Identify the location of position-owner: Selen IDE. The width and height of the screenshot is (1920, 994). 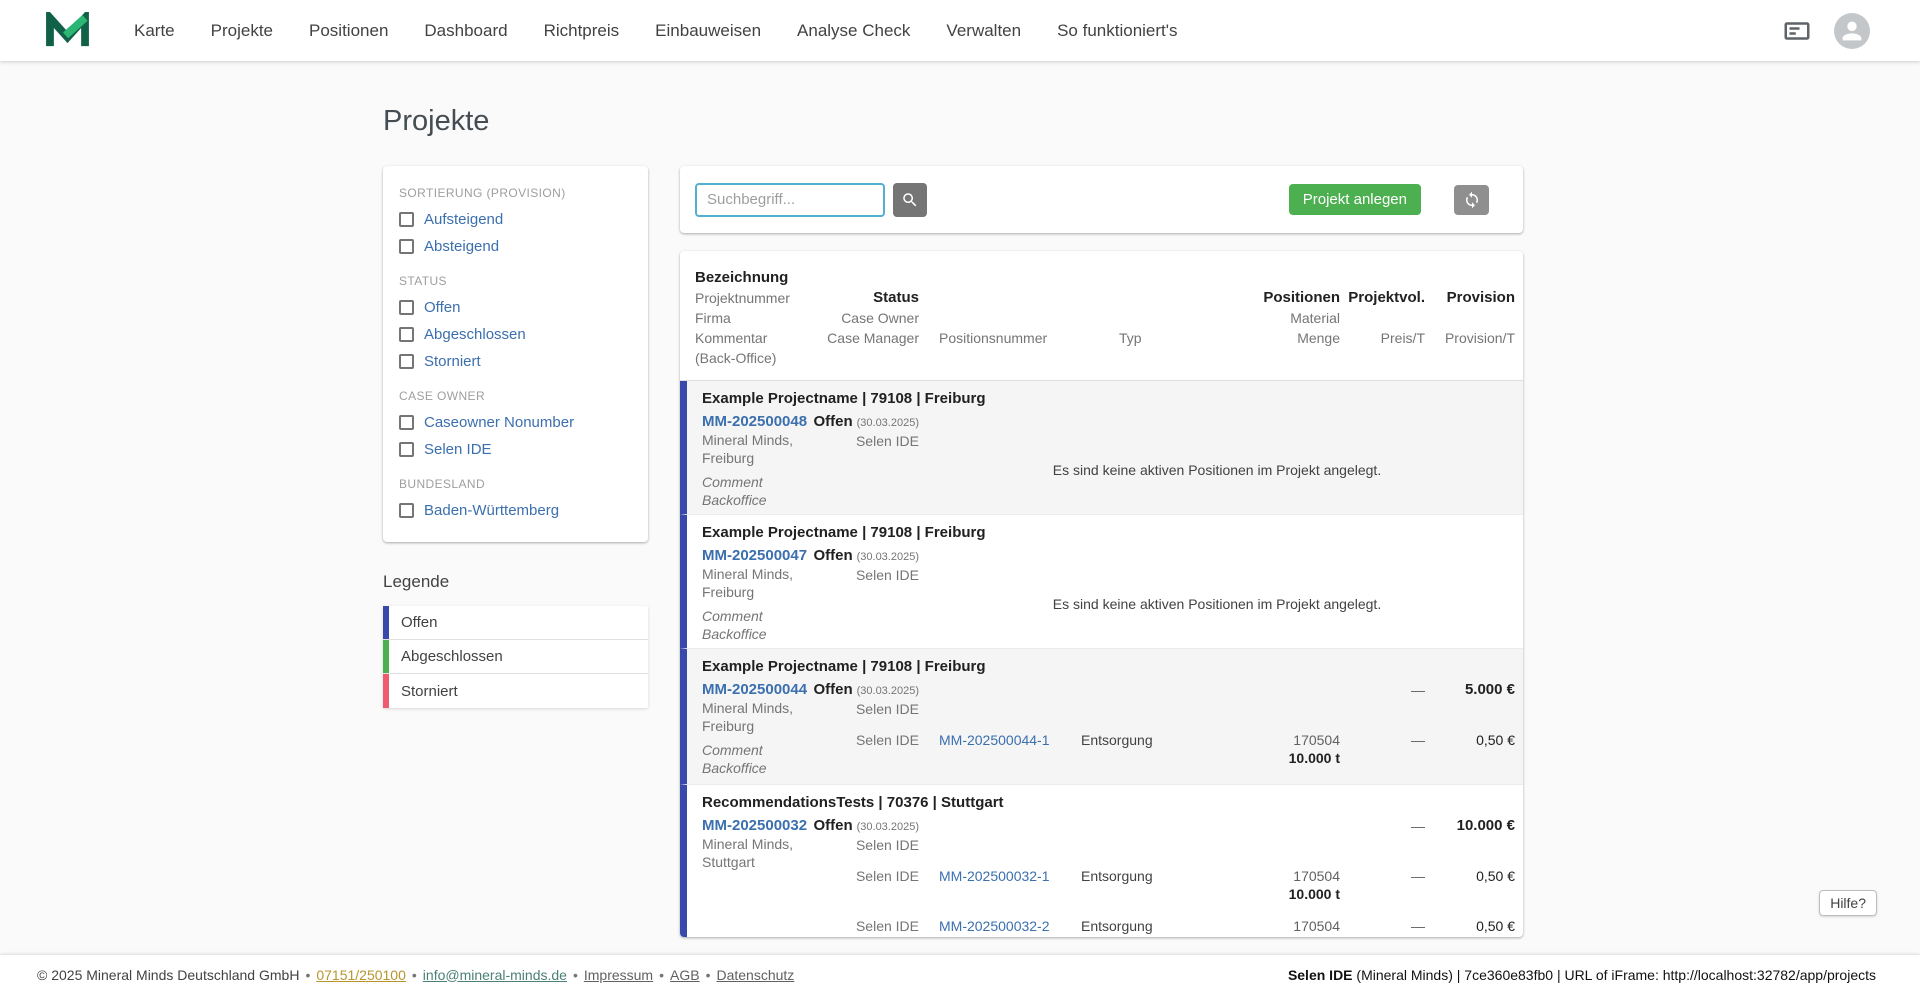
(887, 740).